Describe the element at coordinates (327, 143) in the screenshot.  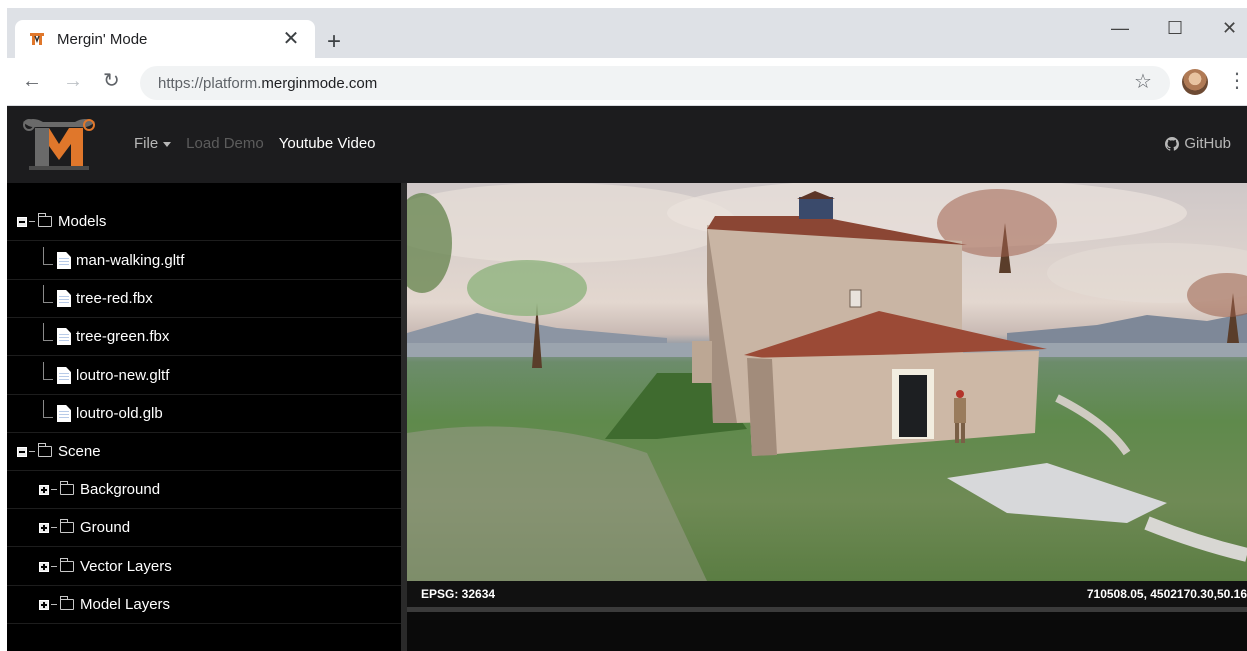
I see `youtube-video-link: Youtube Video` at that location.